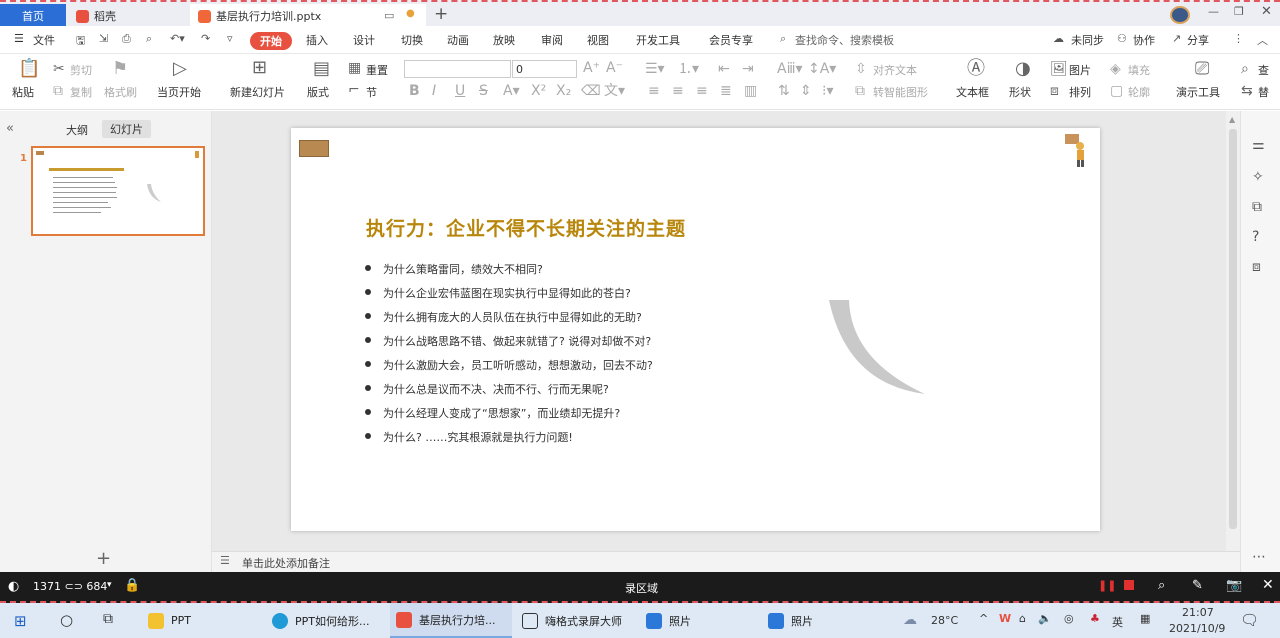 The height and width of the screenshot is (638, 1280). I want to click on volume-icon: 🔈, so click(1045, 618).